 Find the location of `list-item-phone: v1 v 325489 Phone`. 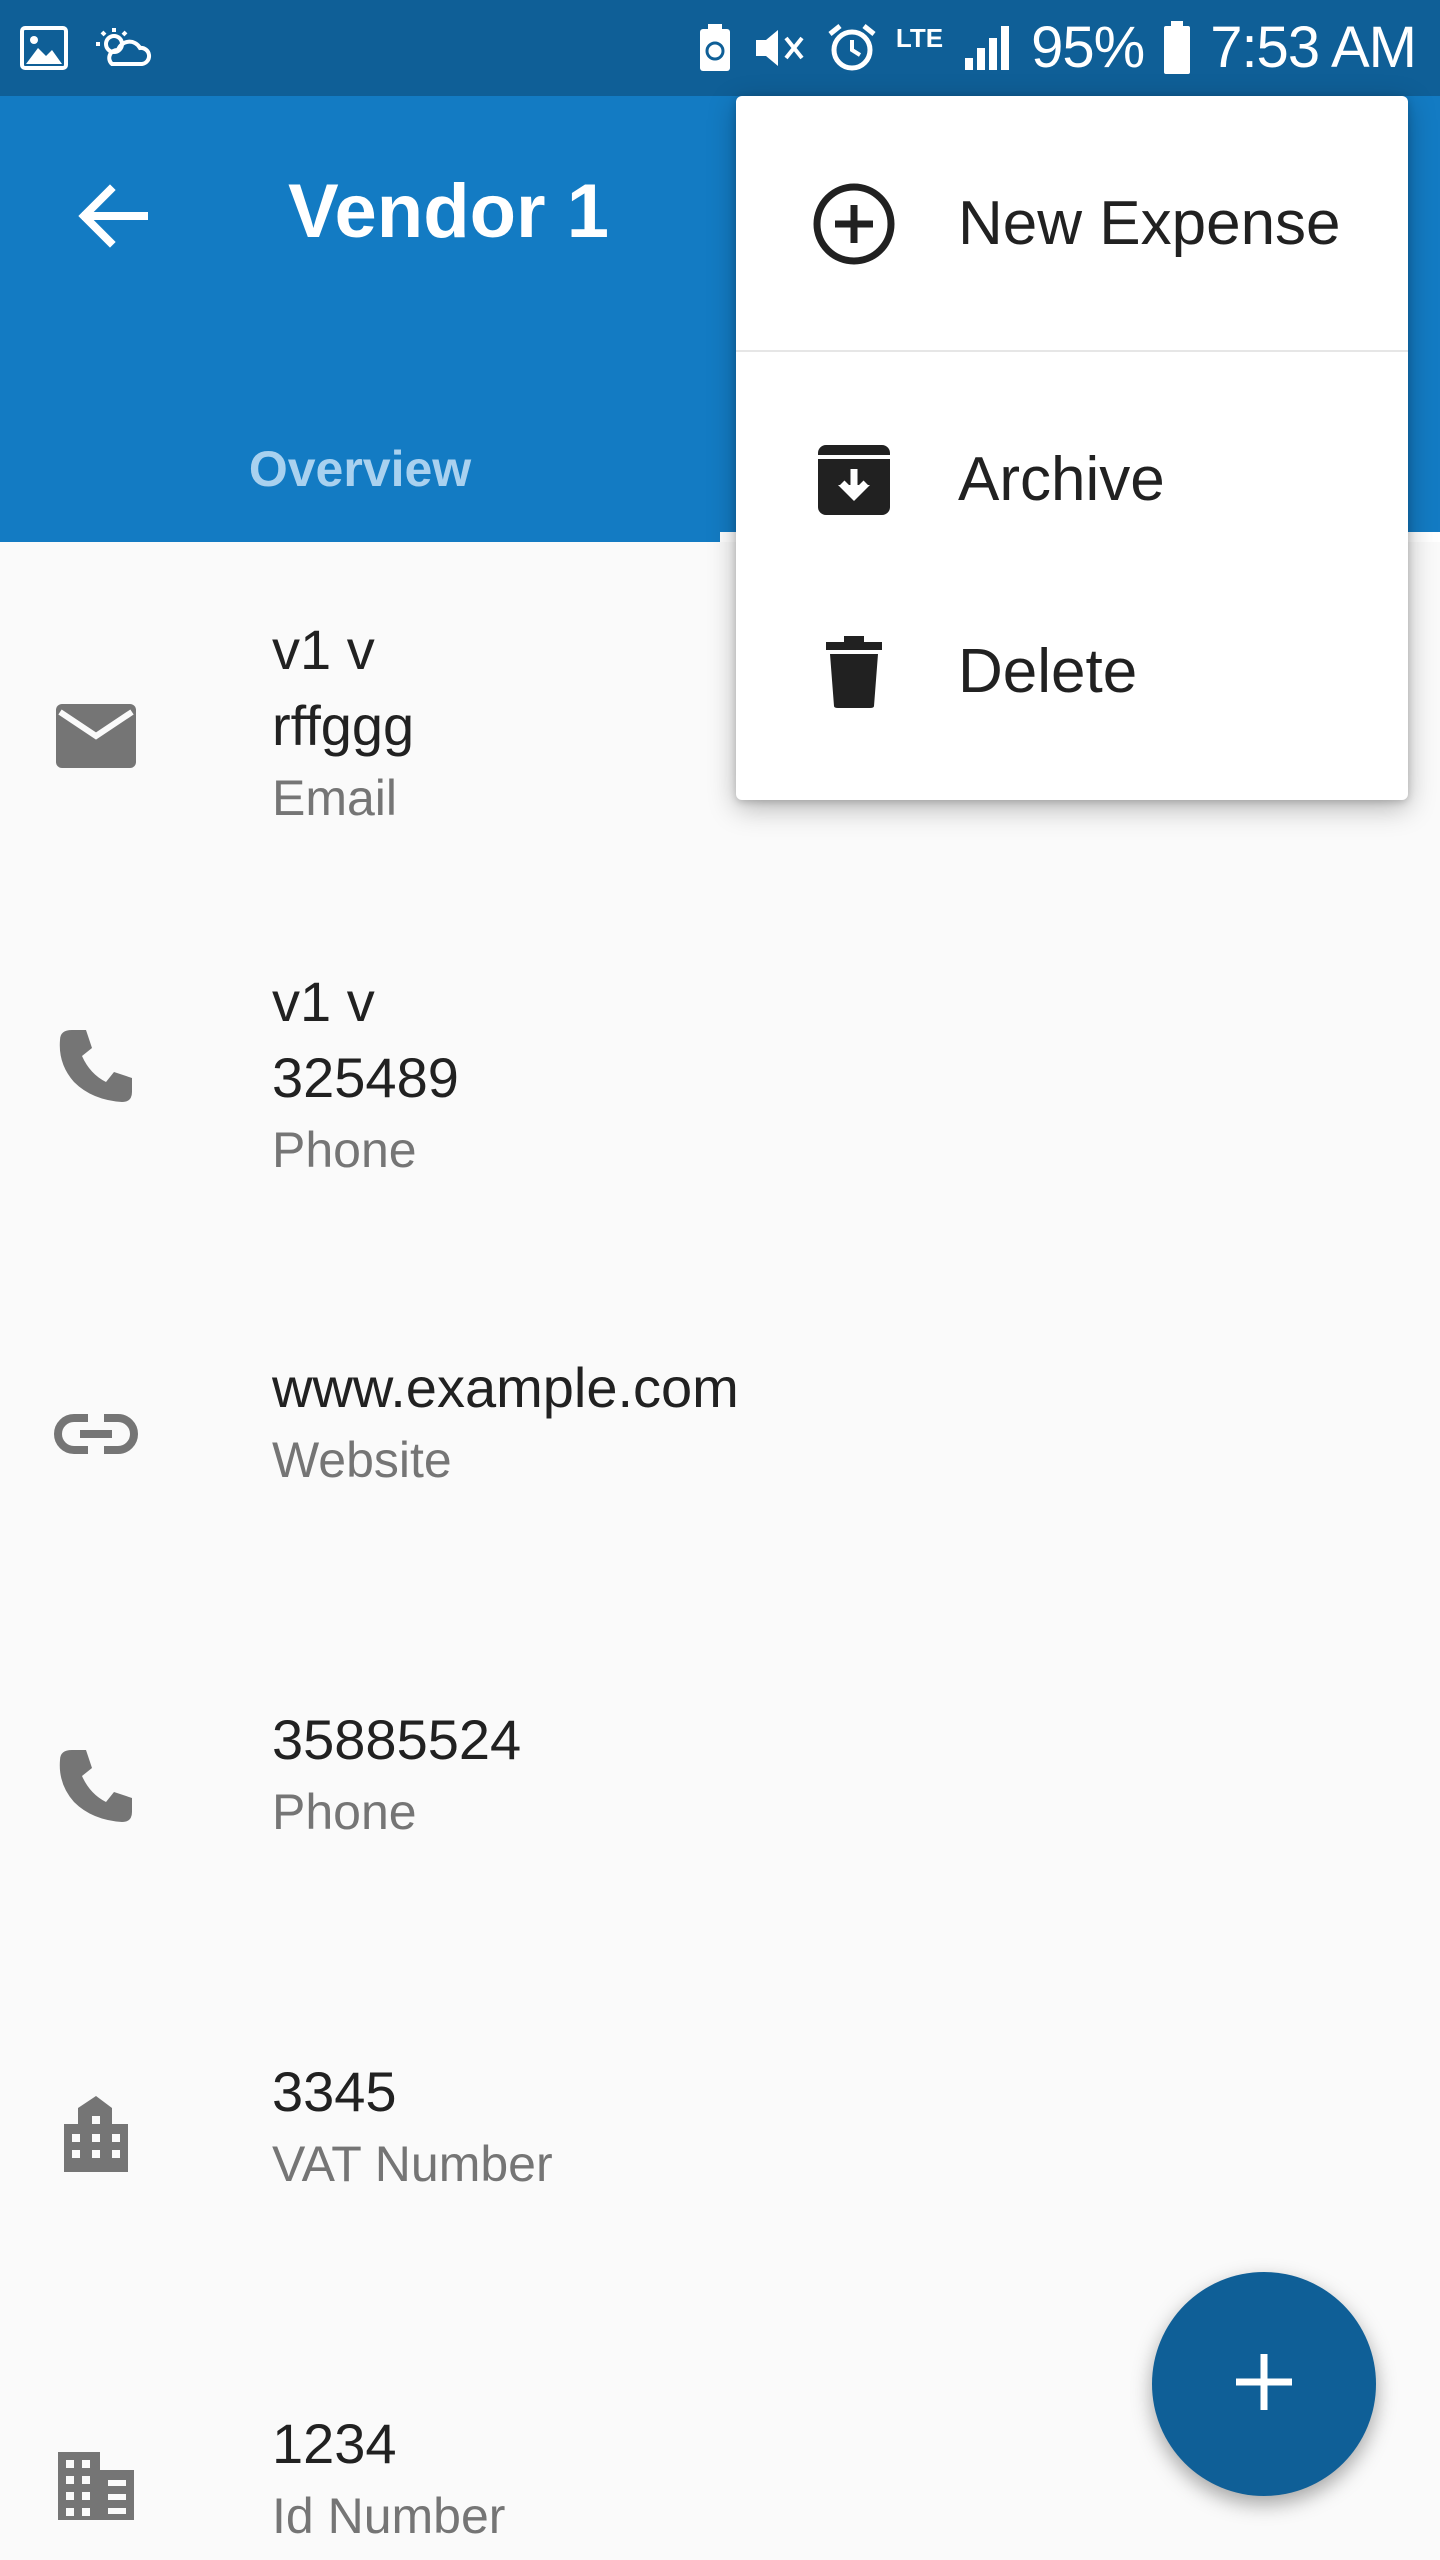

list-item-phone: v1 v 325489 Phone is located at coordinates (720, 1114).